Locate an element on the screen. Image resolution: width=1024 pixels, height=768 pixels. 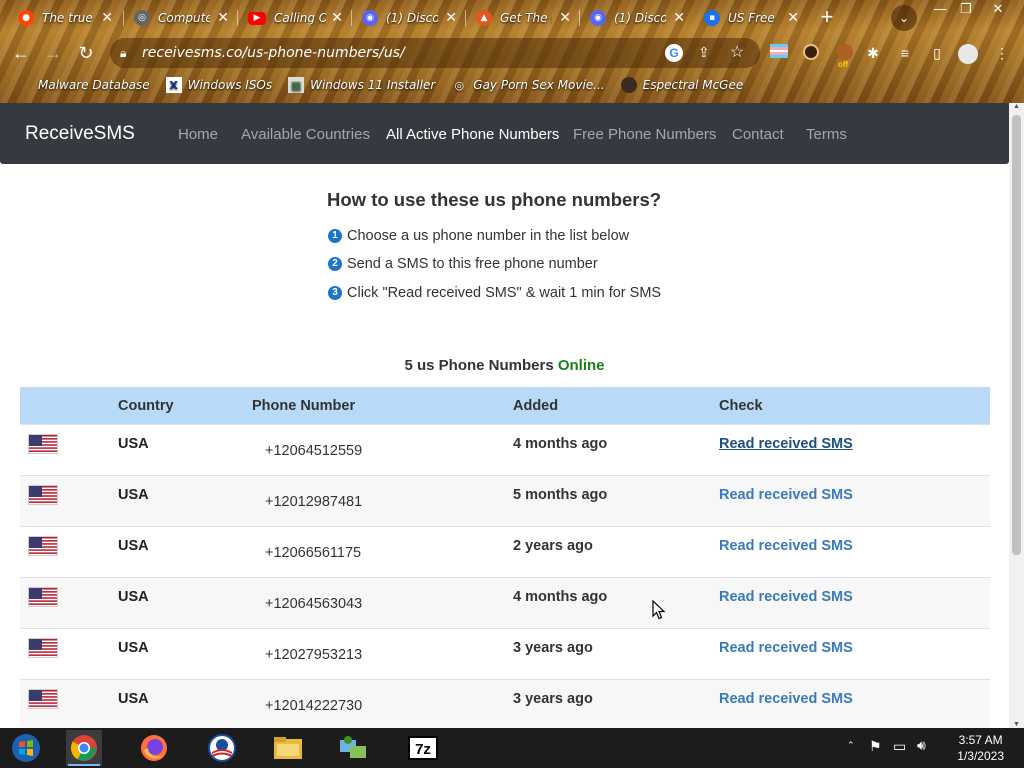
start-icon is located at coordinates (26, 748).